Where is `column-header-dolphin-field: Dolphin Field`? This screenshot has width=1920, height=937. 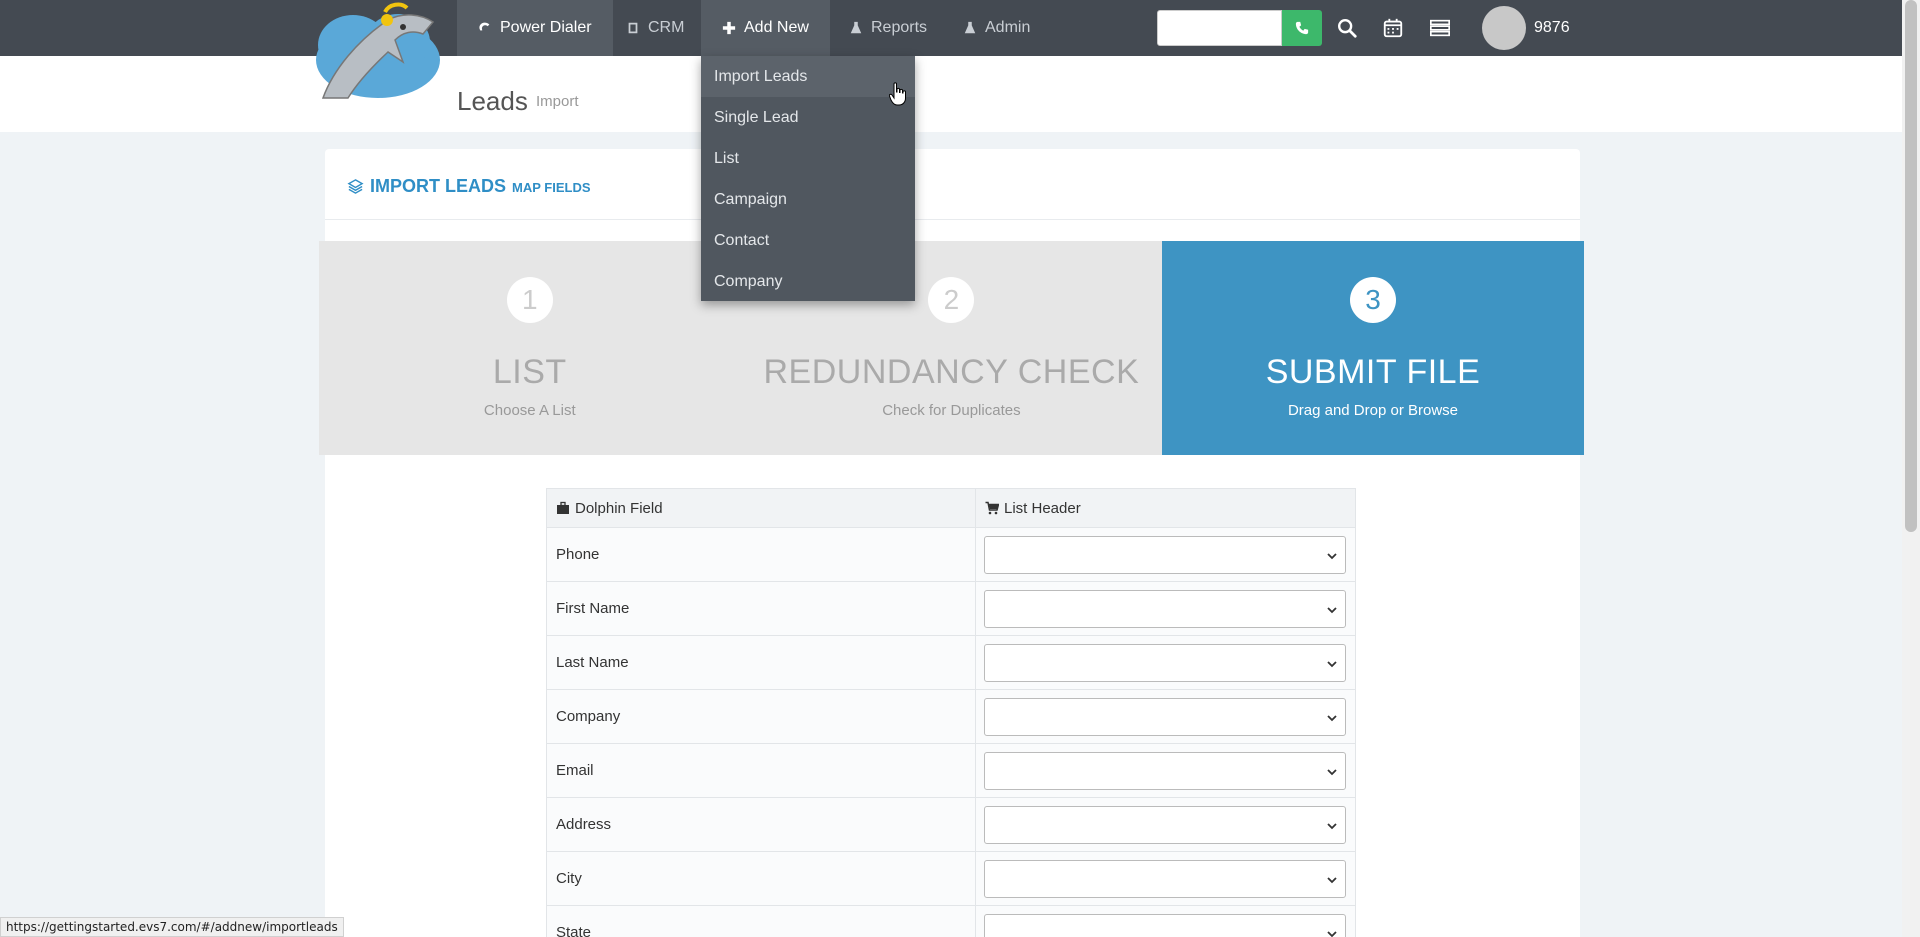
column-header-dolphin-field: Dolphin Field is located at coordinates (761, 508).